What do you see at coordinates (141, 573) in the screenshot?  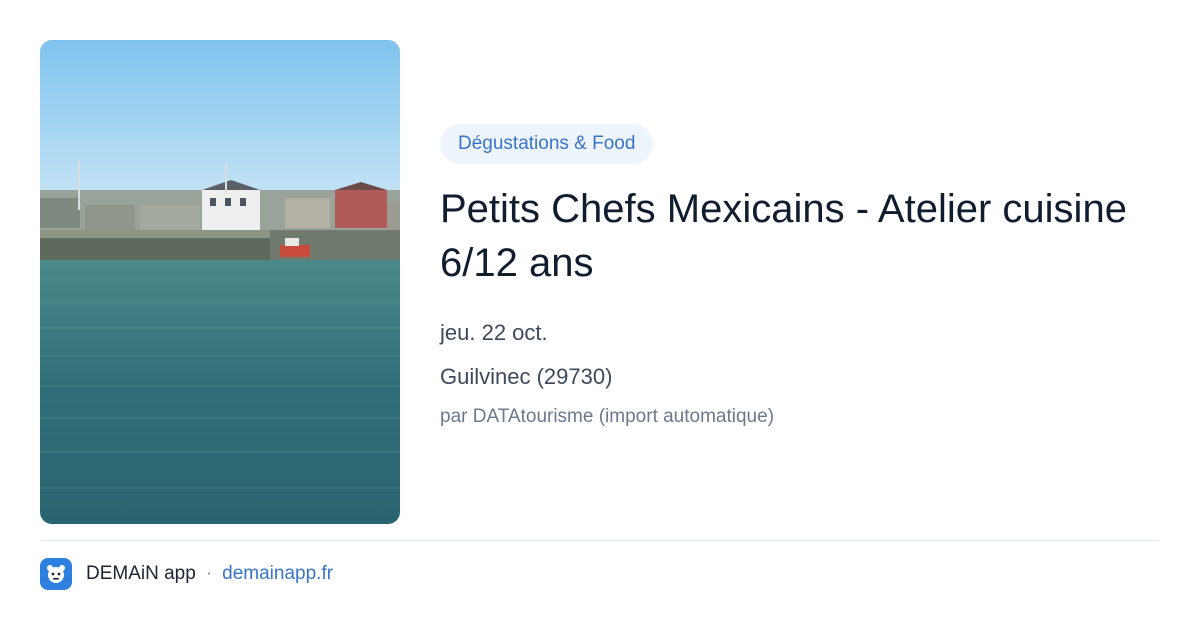 I see `app-name: DEMAiN app` at bounding box center [141, 573].